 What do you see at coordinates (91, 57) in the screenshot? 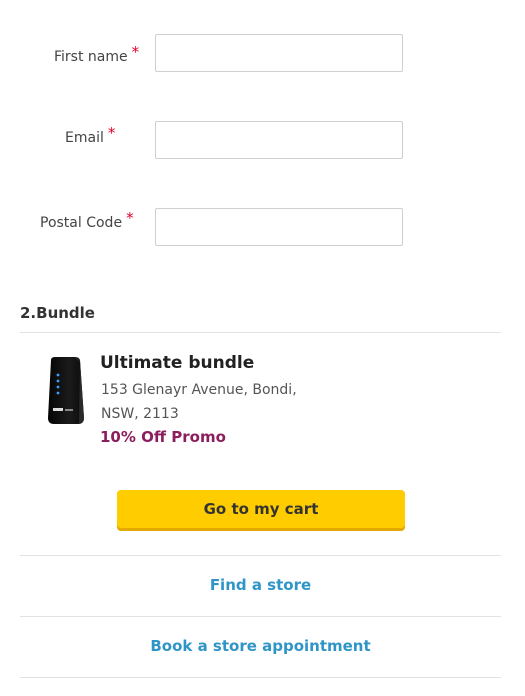
I see `first-name-label-text: First name` at bounding box center [91, 57].